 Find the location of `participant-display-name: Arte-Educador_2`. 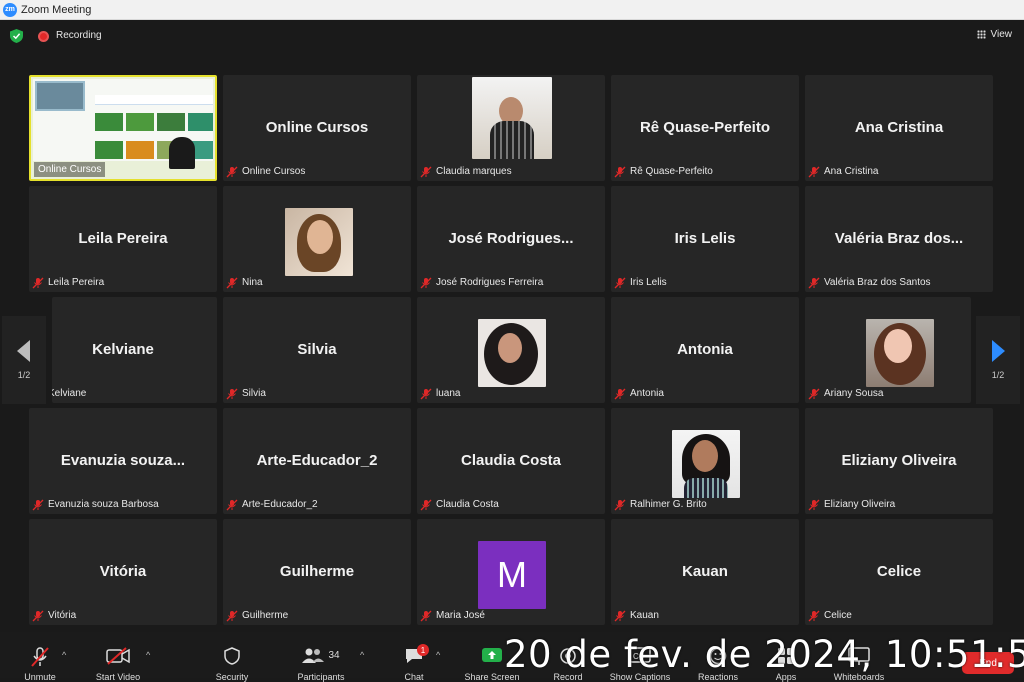

participant-display-name: Arte-Educador_2 is located at coordinates (317, 460).